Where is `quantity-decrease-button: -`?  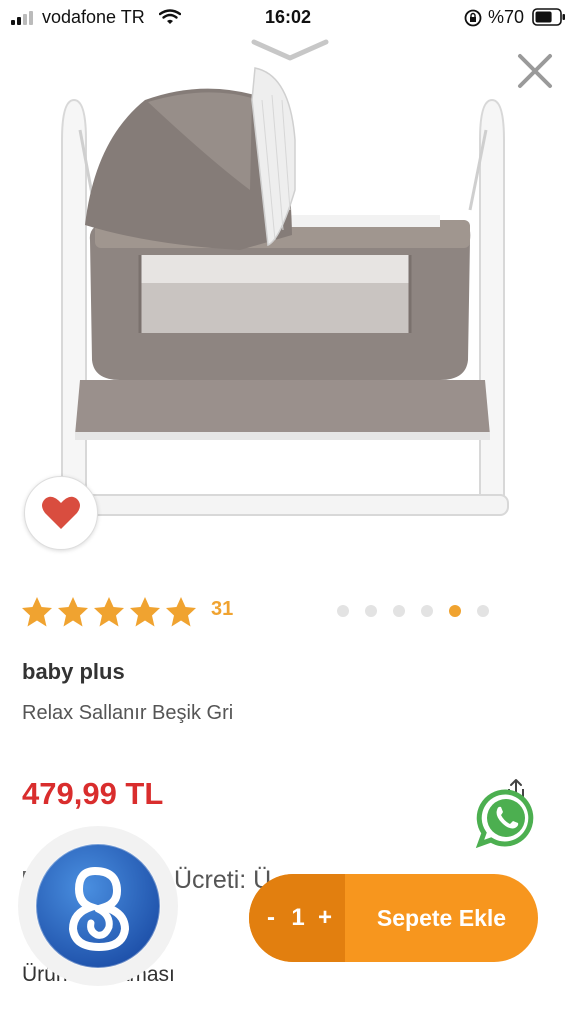 quantity-decrease-button: - is located at coordinates (271, 918).